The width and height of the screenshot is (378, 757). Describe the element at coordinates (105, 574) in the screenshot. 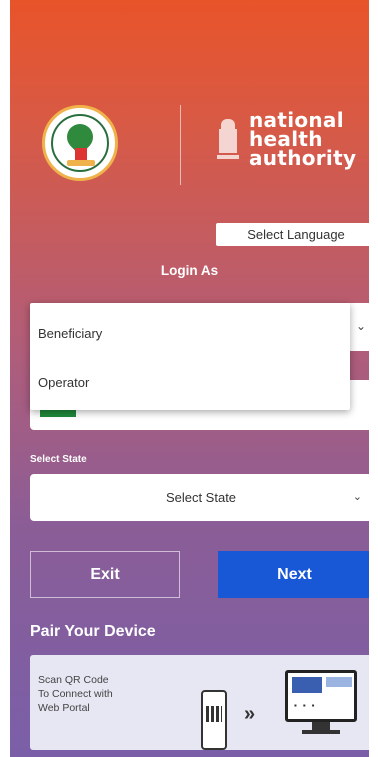

I see `exit-button: Exit` at that location.